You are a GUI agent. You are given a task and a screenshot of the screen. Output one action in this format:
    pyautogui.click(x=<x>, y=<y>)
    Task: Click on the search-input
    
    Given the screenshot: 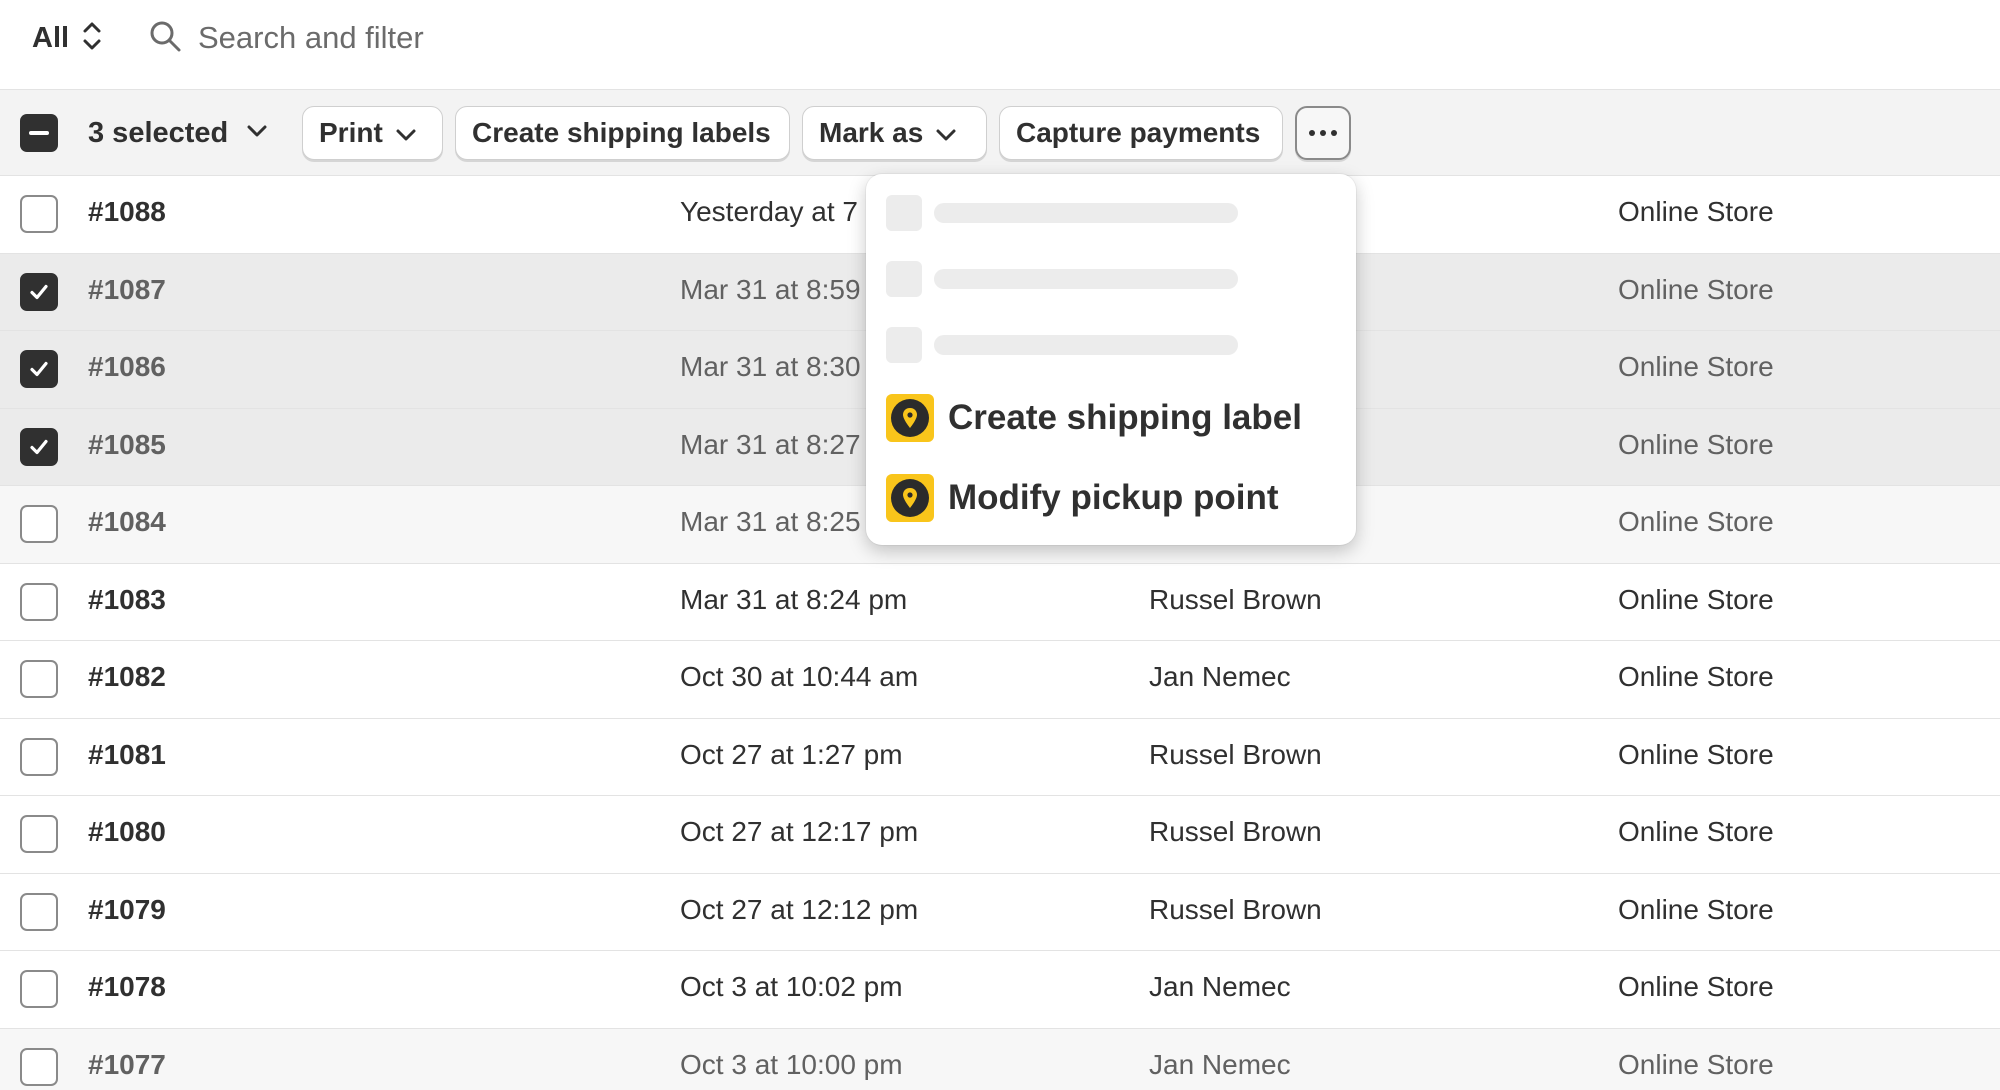 What is the action you would take?
    pyautogui.click(x=518, y=38)
    